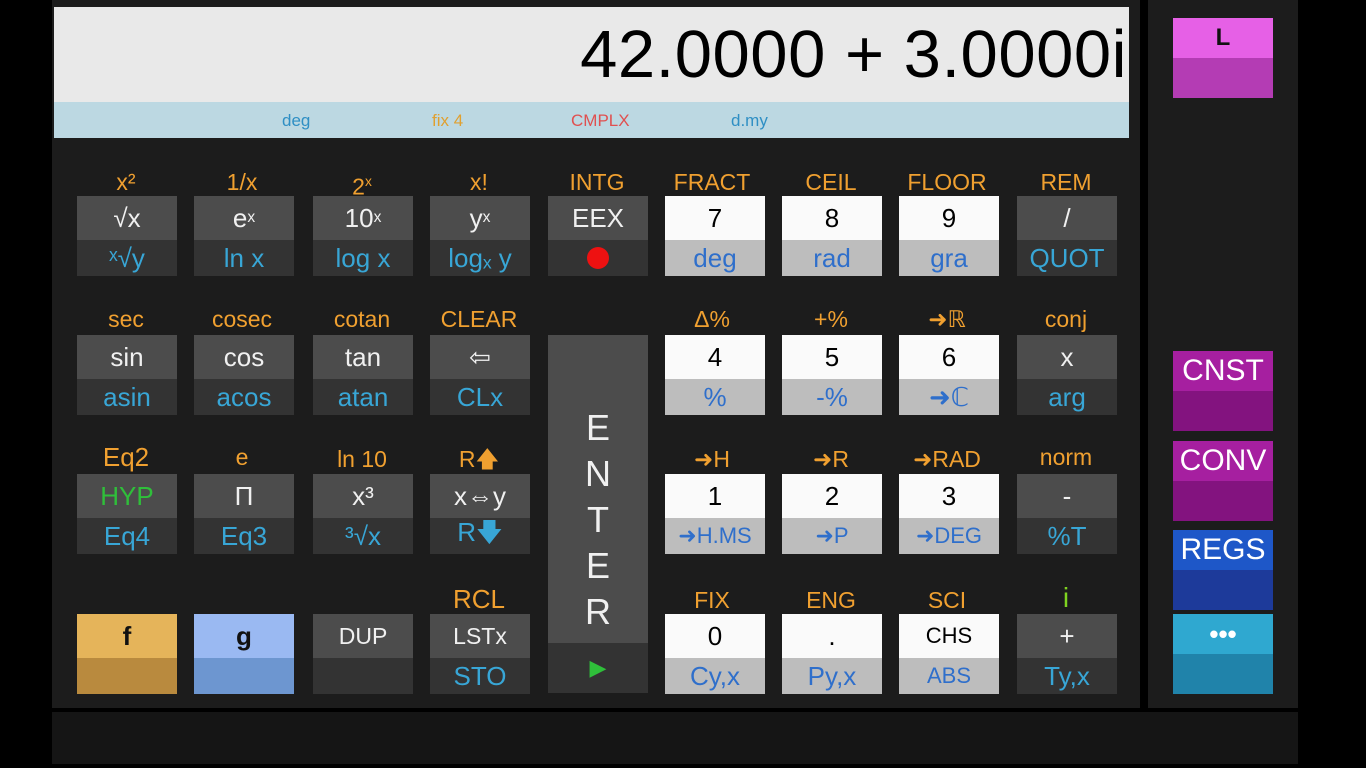 The height and width of the screenshot is (768, 1366). What do you see at coordinates (1067, 514) in the screenshot?
I see `subtract-key: - %T` at bounding box center [1067, 514].